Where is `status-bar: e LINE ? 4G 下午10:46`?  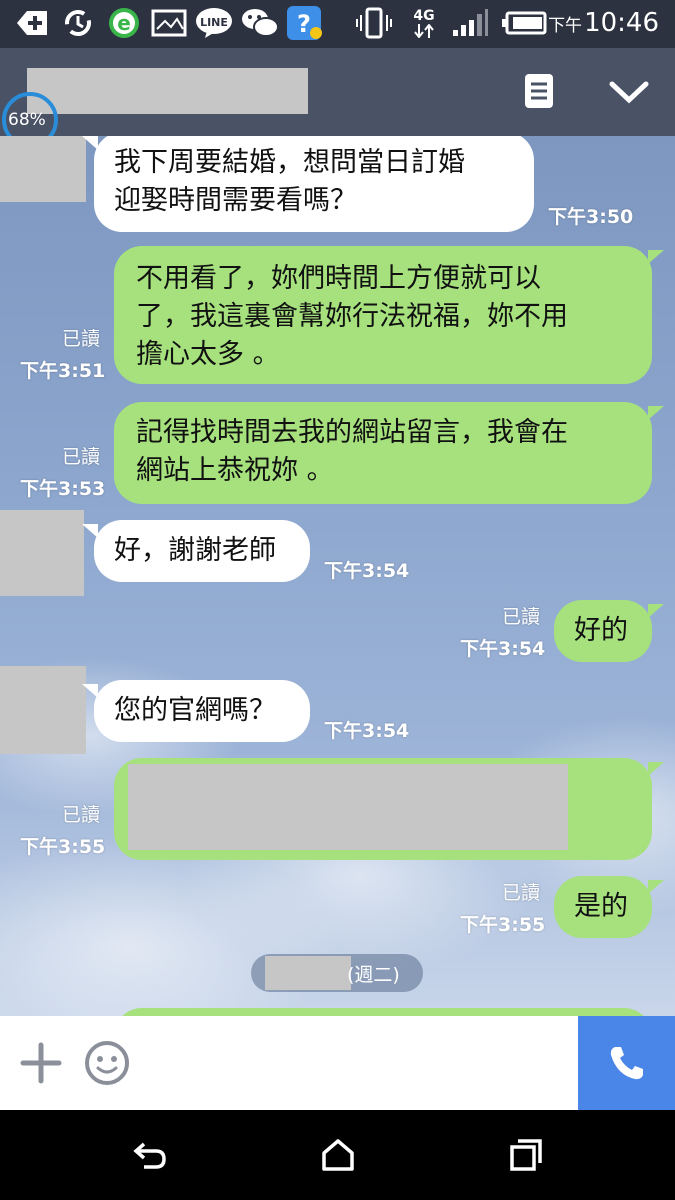
status-bar: e LINE ? 4G 下午10:46 is located at coordinates (337, 24).